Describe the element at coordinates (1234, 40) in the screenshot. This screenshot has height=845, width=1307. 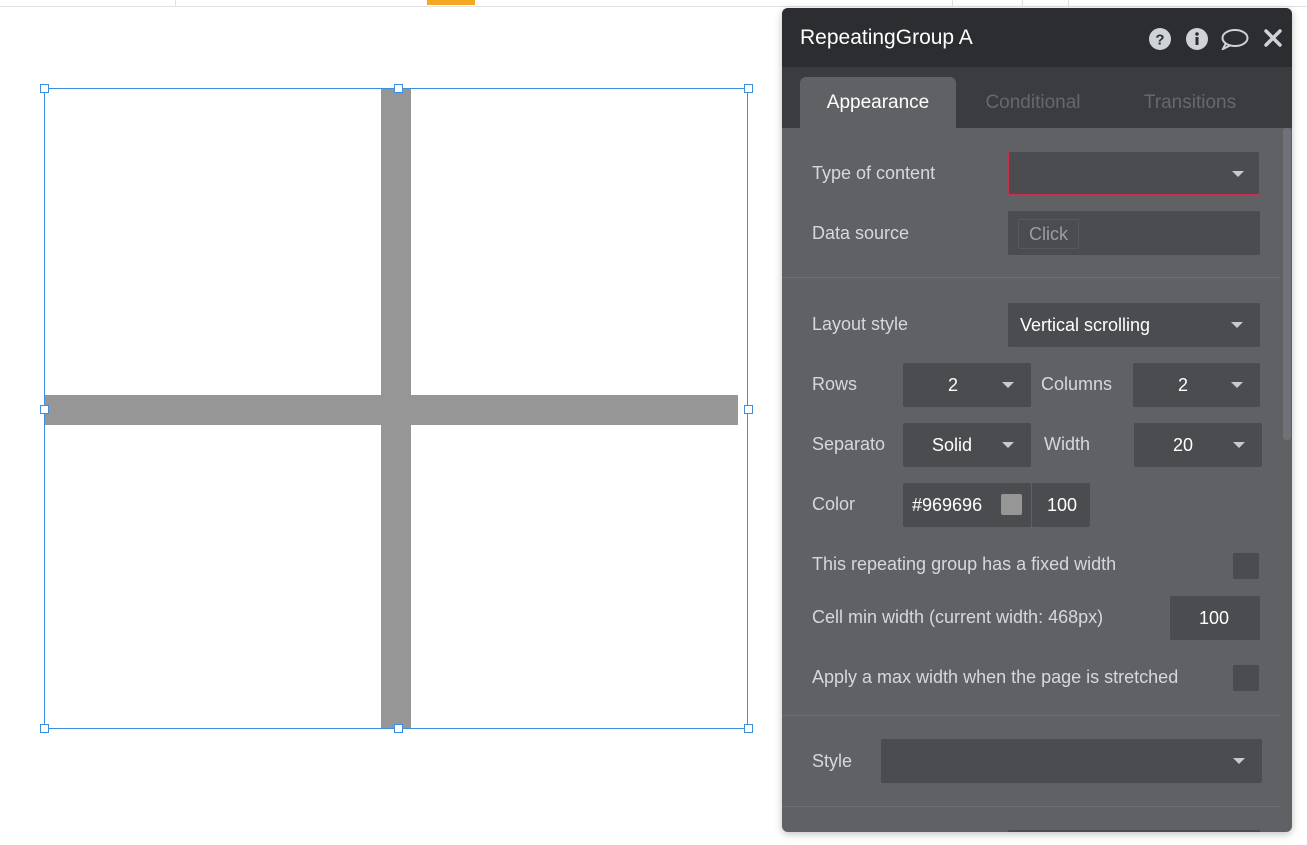
I see `comment-icon` at that location.